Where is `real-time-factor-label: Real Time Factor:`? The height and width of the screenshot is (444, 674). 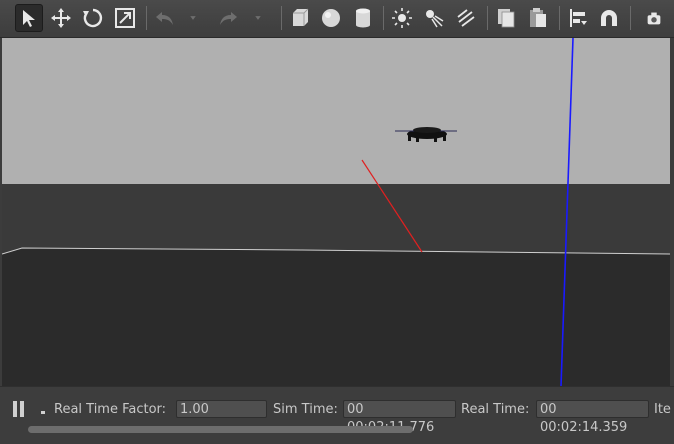
real-time-factor-label: Real Time Factor: is located at coordinates (110, 409).